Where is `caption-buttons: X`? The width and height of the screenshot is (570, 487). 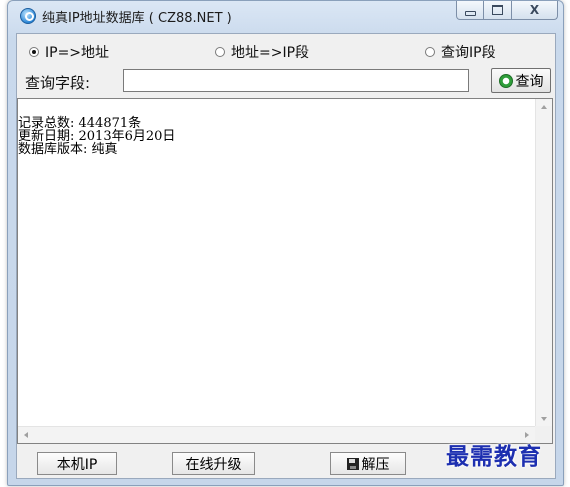
caption-buttons: X is located at coordinates (507, 11).